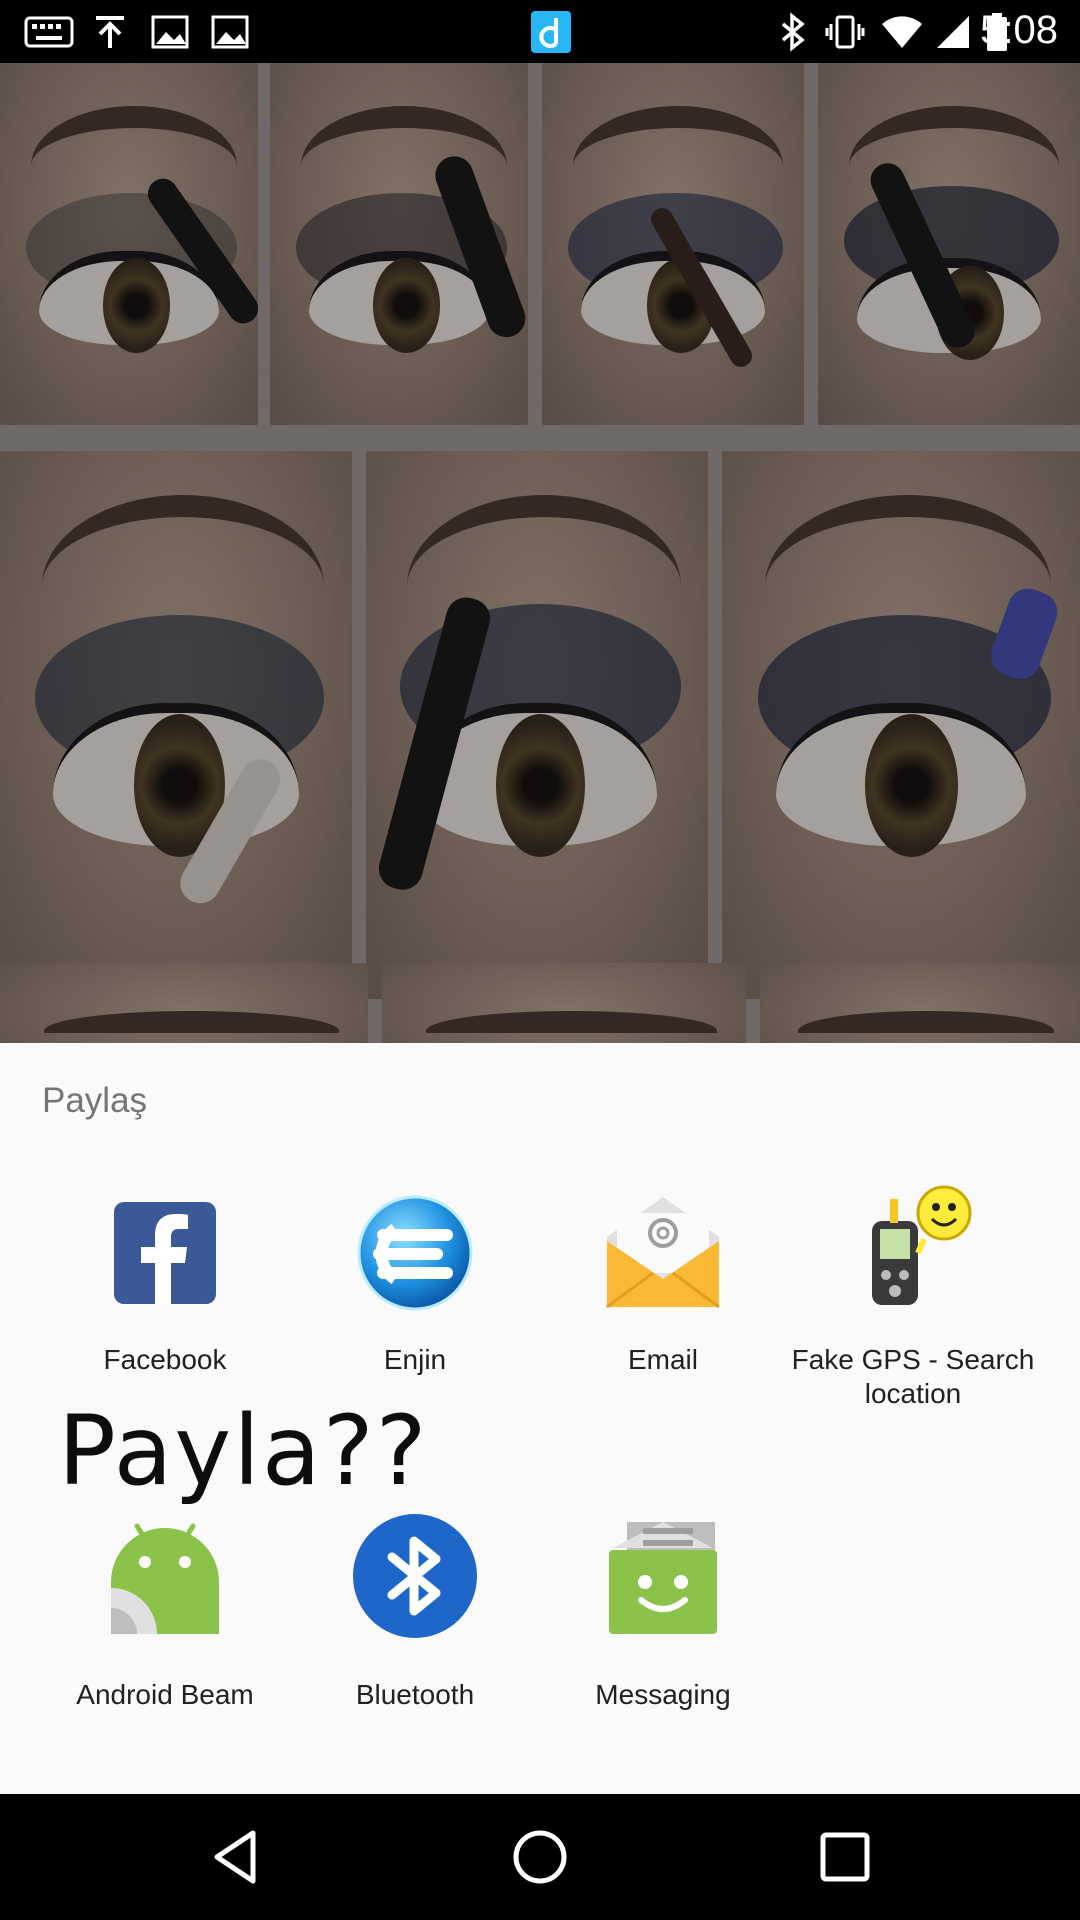 The height and width of the screenshot is (1920, 1080). I want to click on share-target-email: Email, so click(663, 1293).